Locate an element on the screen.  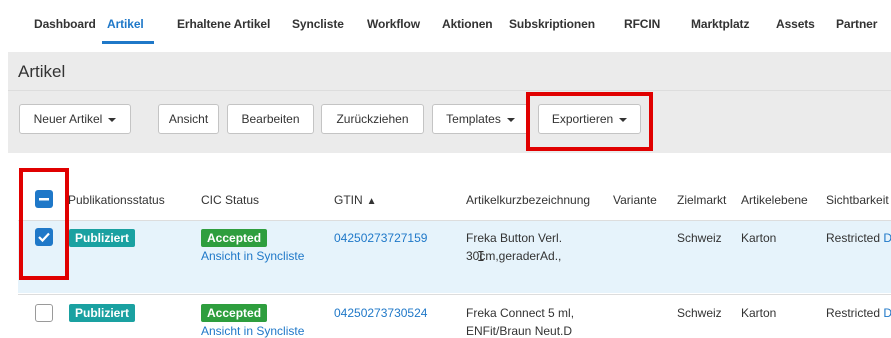
nav-item-dashboard: Dashboard is located at coordinates (65, 24).